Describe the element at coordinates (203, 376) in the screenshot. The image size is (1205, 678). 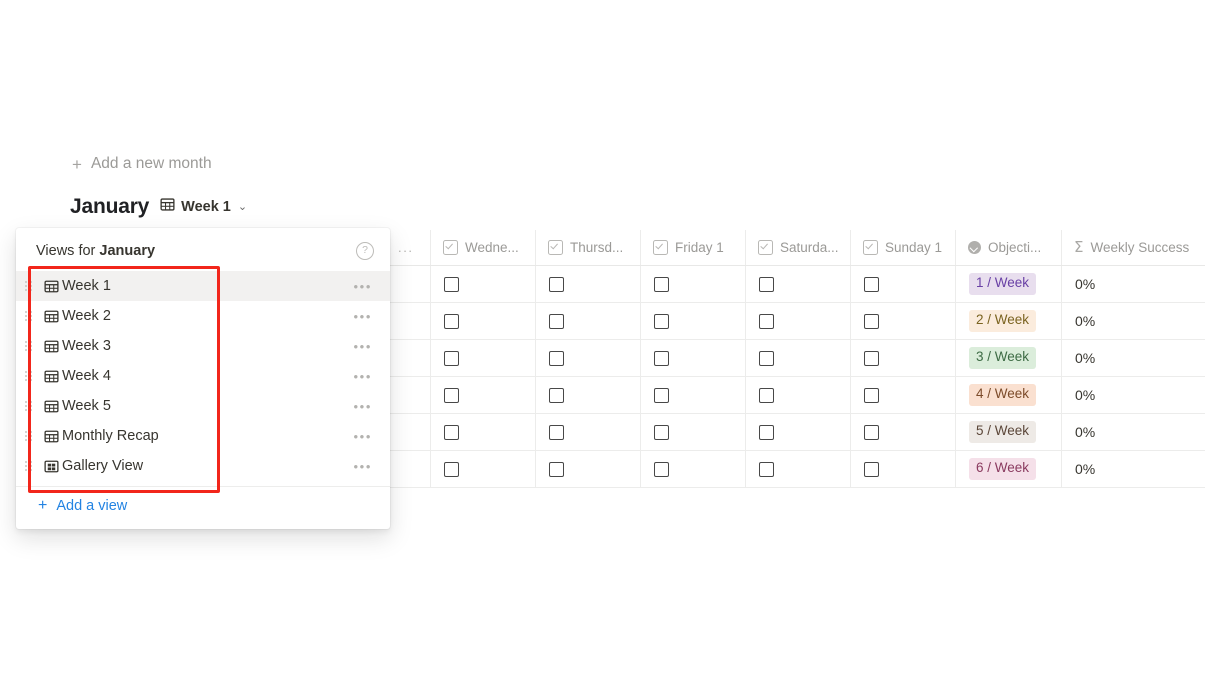
I see `view-list-item-week-4: Week 4 •••` at that location.